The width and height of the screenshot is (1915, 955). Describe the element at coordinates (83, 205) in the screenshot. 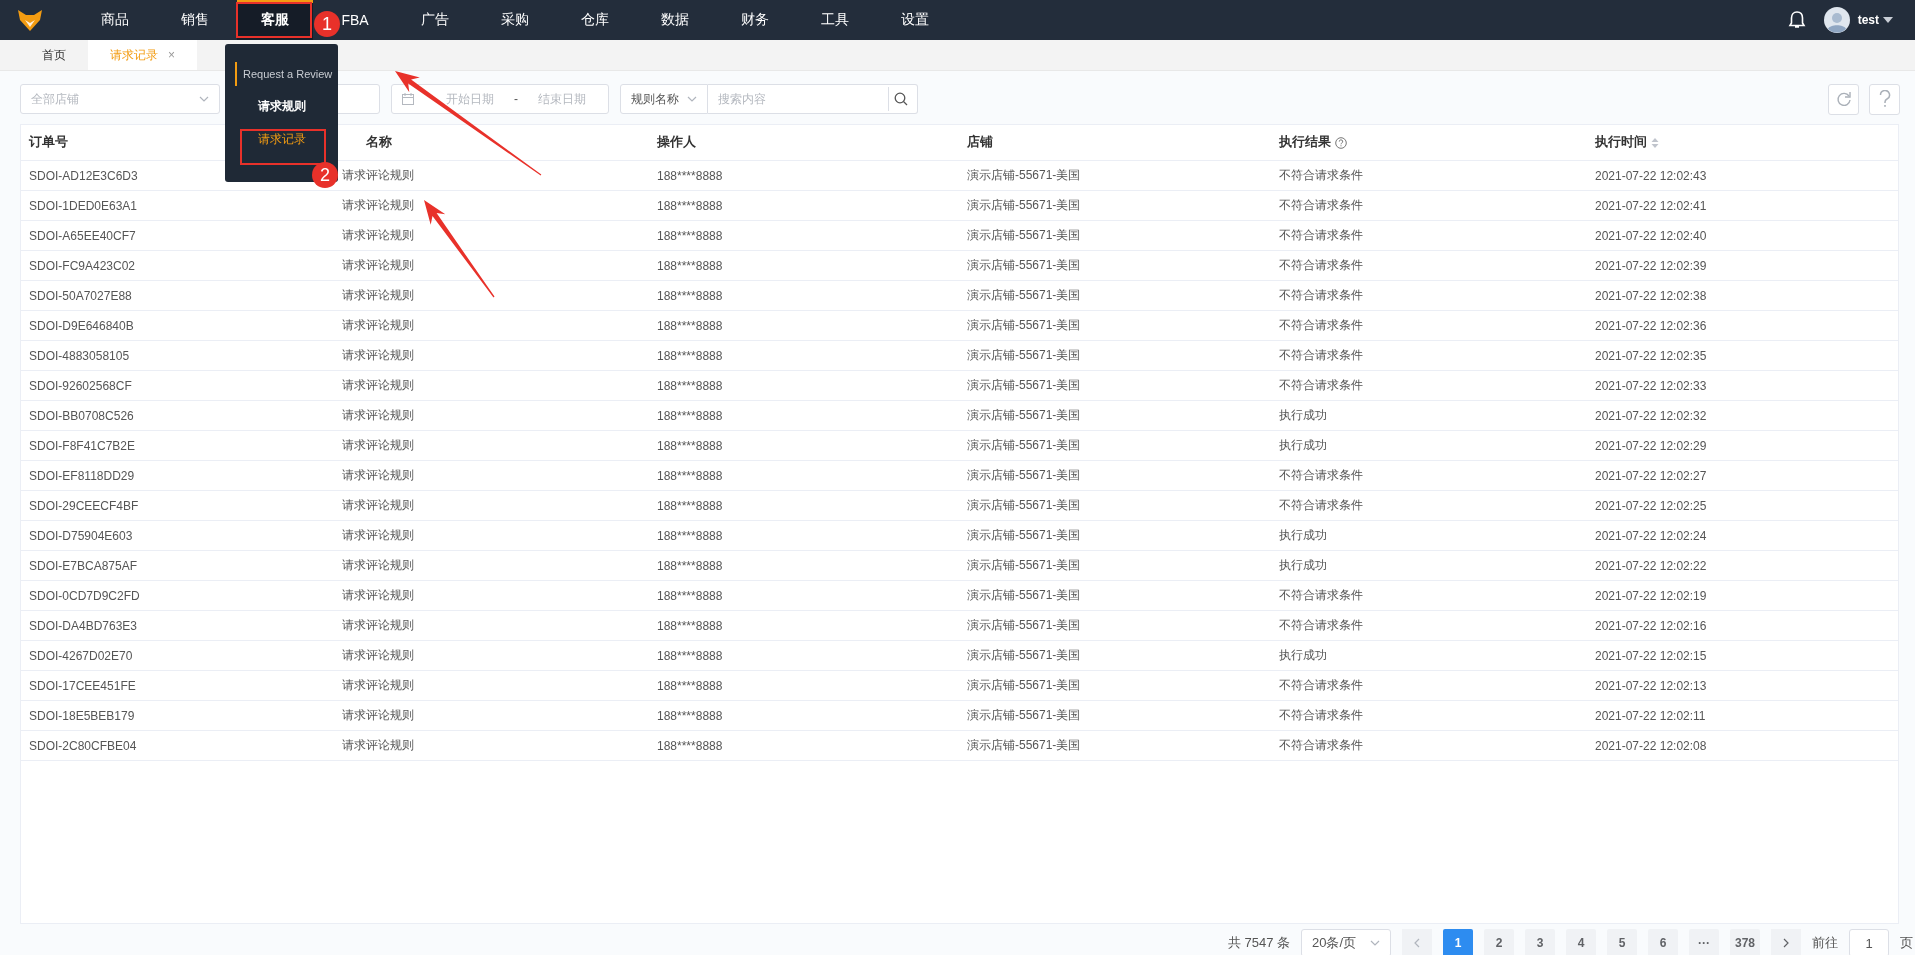

I see `table-cell: SDOI-1DED0E63A1` at that location.